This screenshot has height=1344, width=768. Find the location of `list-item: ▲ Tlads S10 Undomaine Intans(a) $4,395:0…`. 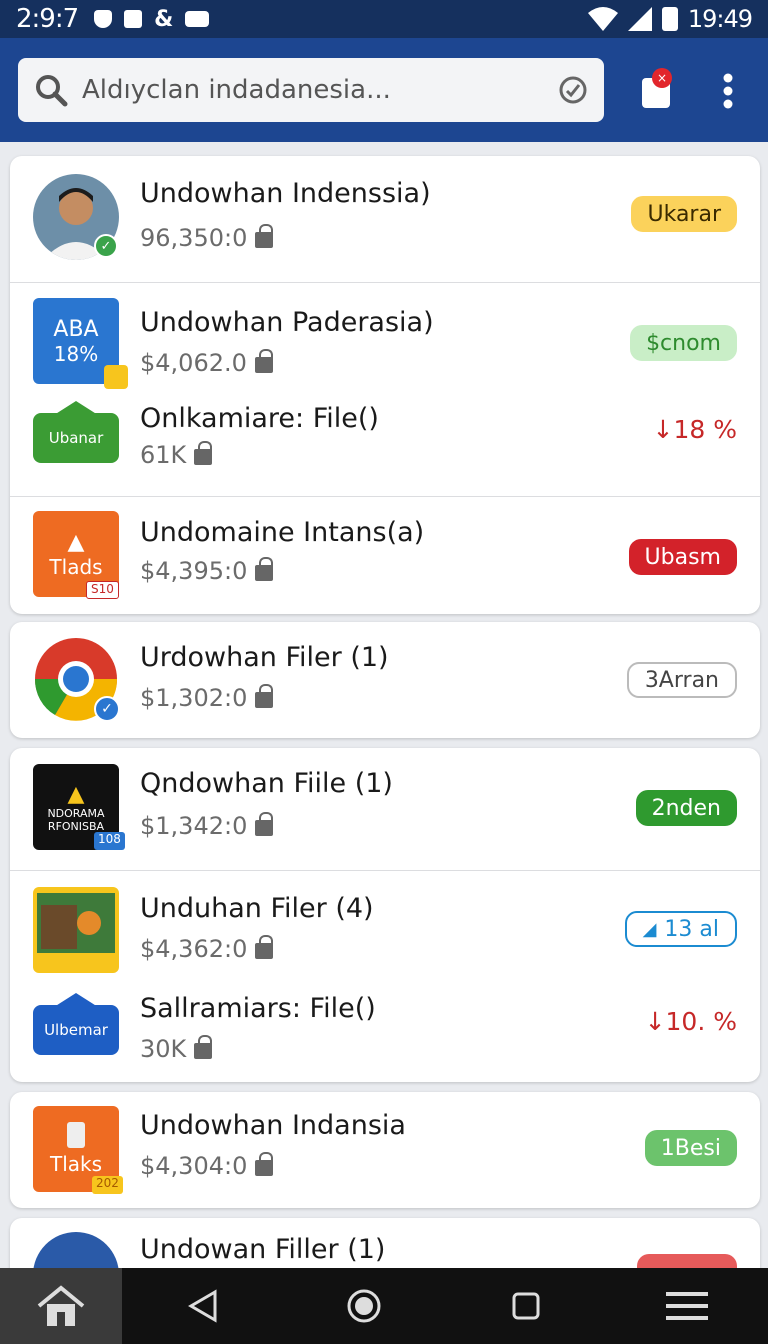

list-item: ▲ Tlads S10 Undomaine Intans(a) $4,395:0… is located at coordinates (385, 555).